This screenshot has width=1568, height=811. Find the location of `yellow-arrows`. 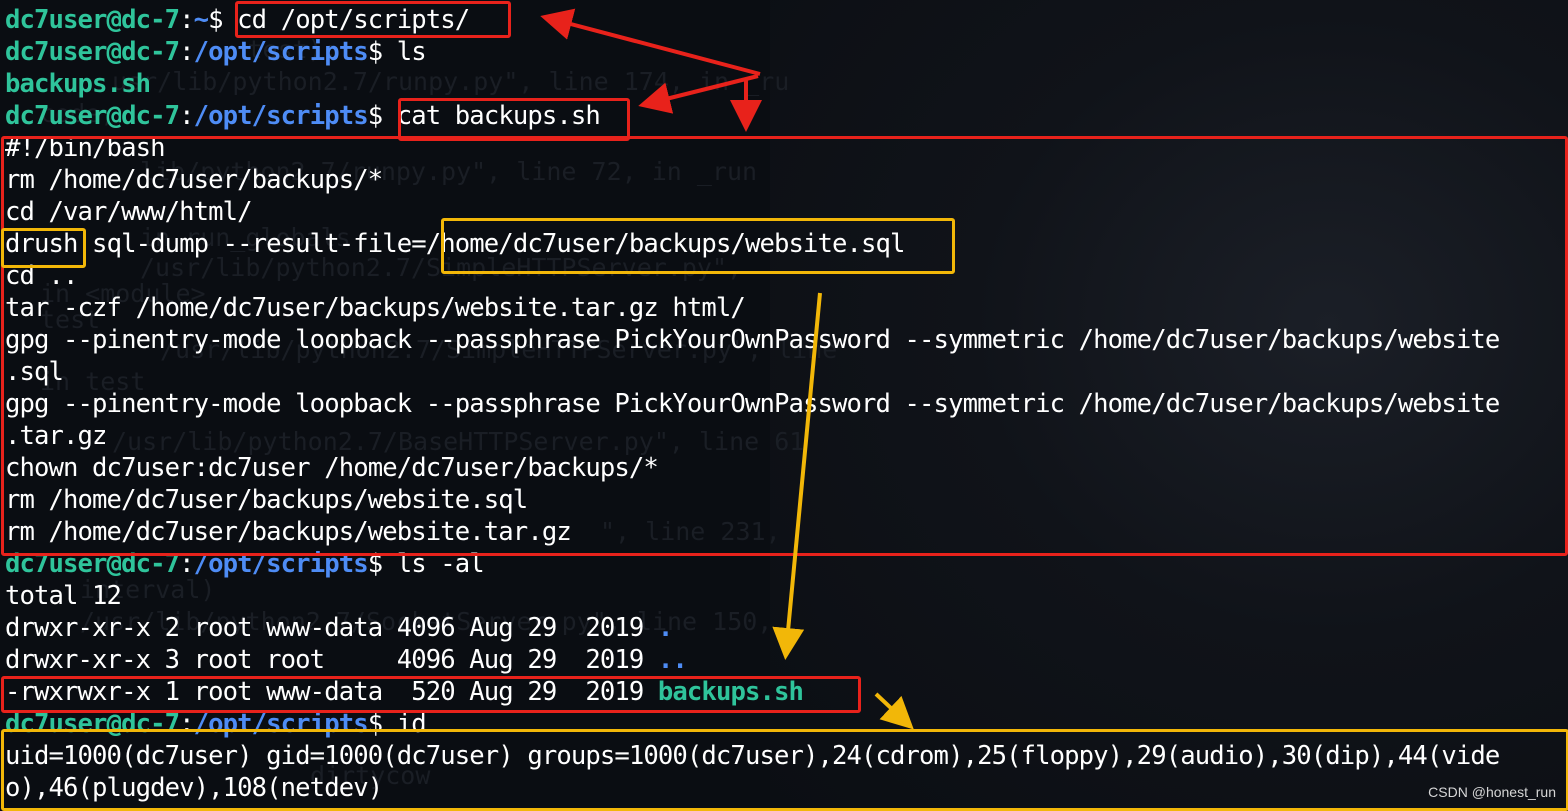

yellow-arrows is located at coordinates (843, 511).